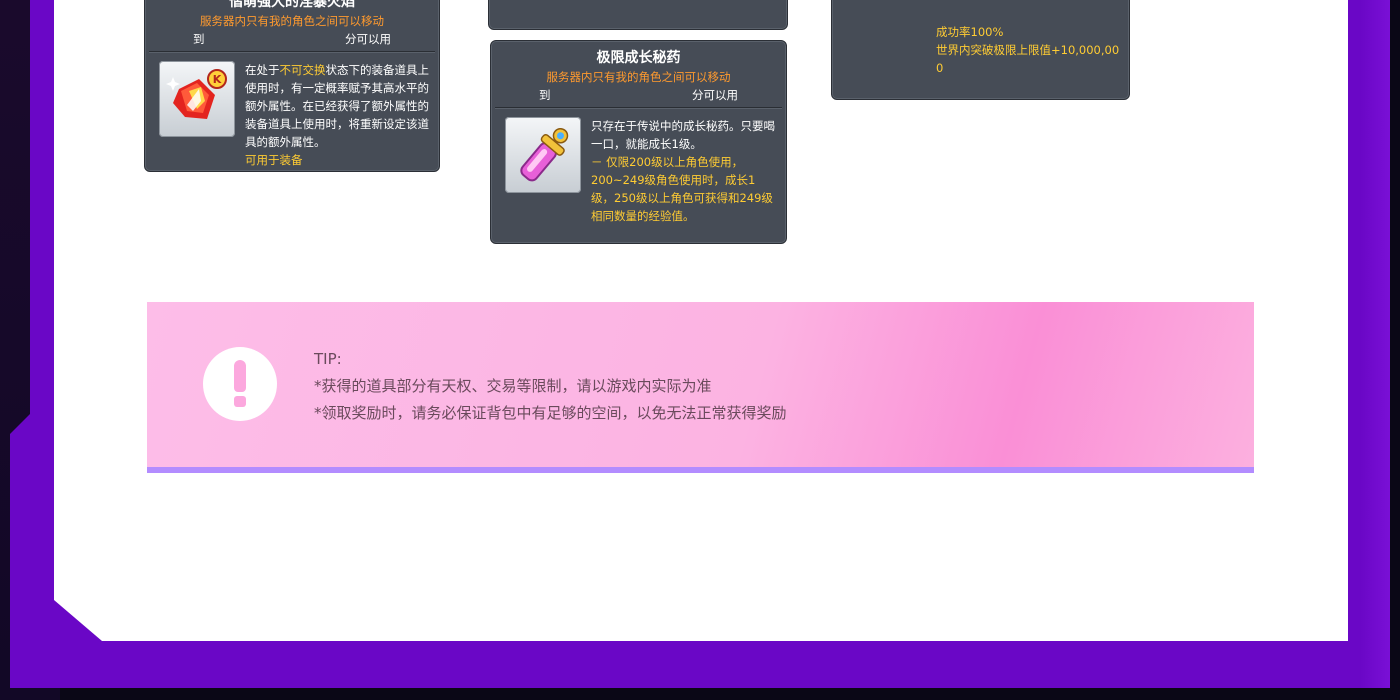  Describe the element at coordinates (1375, 344) in the screenshot. I see `frame-right-edge` at that location.